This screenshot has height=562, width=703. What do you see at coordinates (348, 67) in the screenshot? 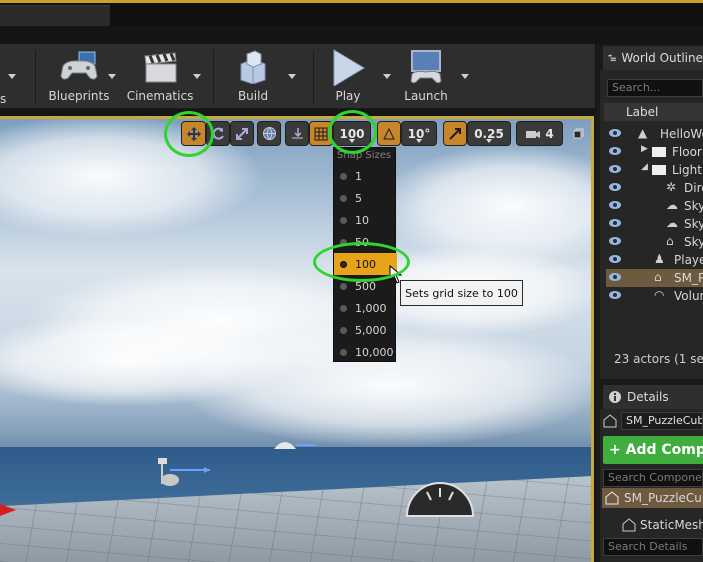
I see `play-triangle-icon` at bounding box center [348, 67].